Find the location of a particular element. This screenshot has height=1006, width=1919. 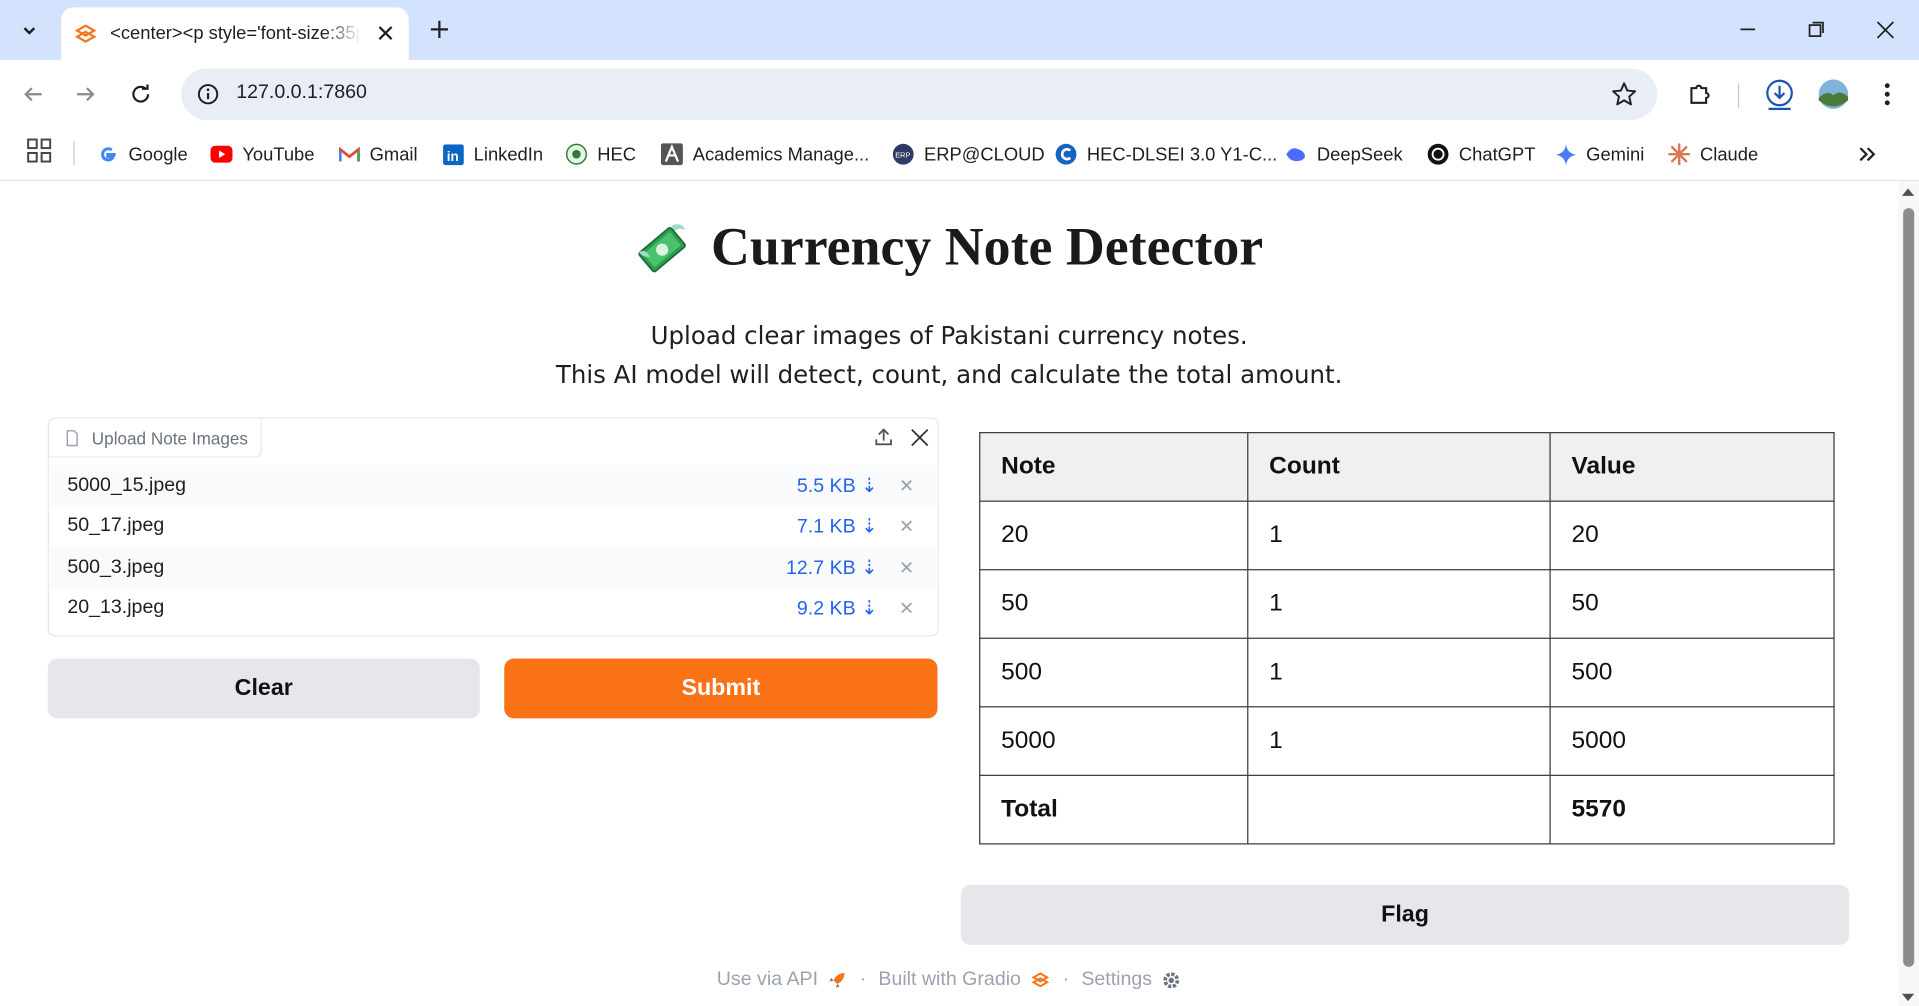

url-text: 127.0.0.1:7860 is located at coordinates (301, 92).